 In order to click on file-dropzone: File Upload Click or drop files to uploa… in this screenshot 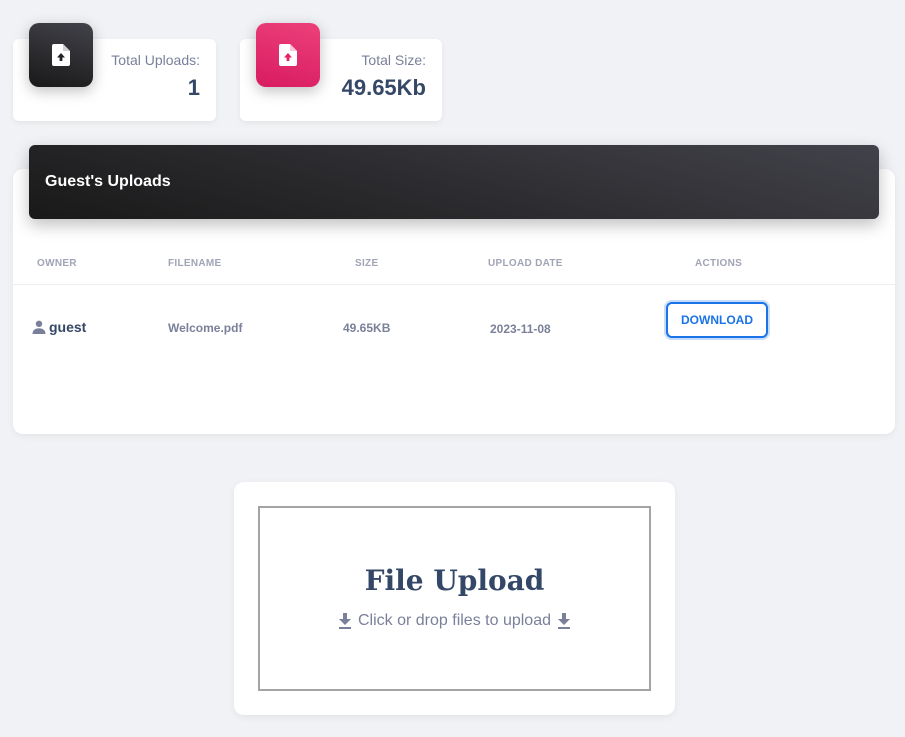, I will do `click(454, 598)`.